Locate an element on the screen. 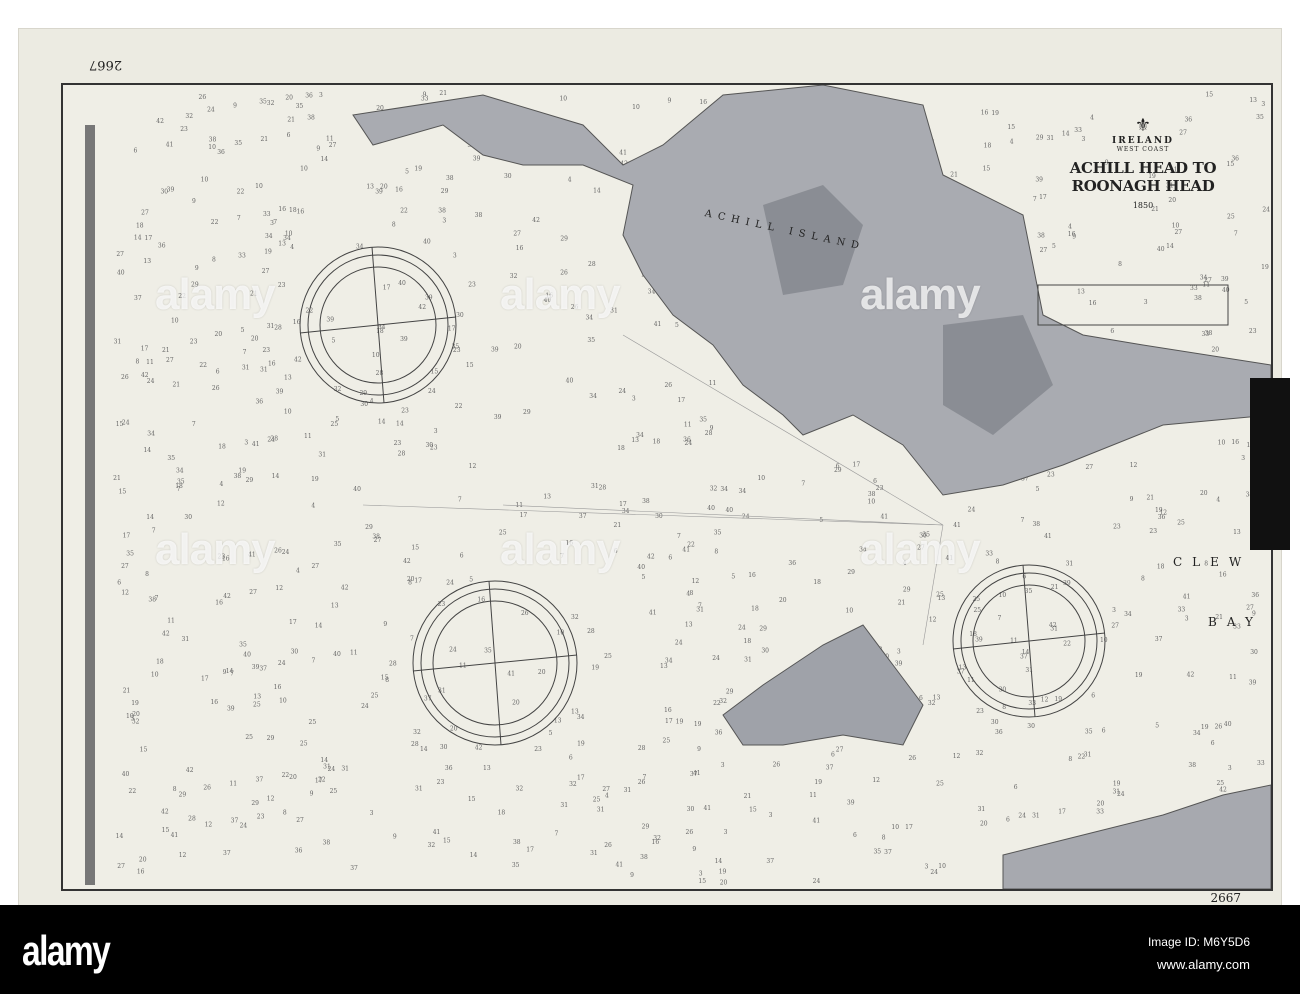 This screenshot has width=1300, height=994. svg-text: 6 is located at coordinates (670, 558).